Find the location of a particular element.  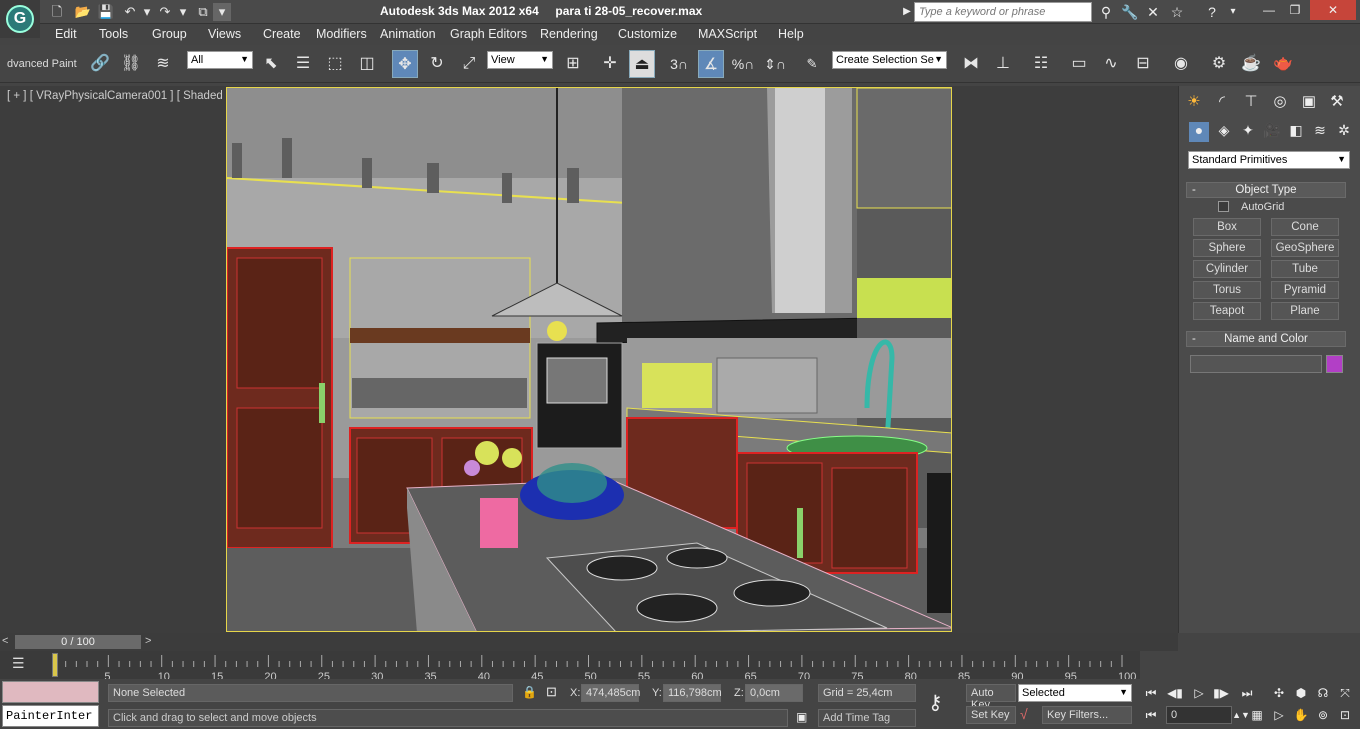

mini-curve-editor-icon: ☰ is located at coordinates (18, 663).